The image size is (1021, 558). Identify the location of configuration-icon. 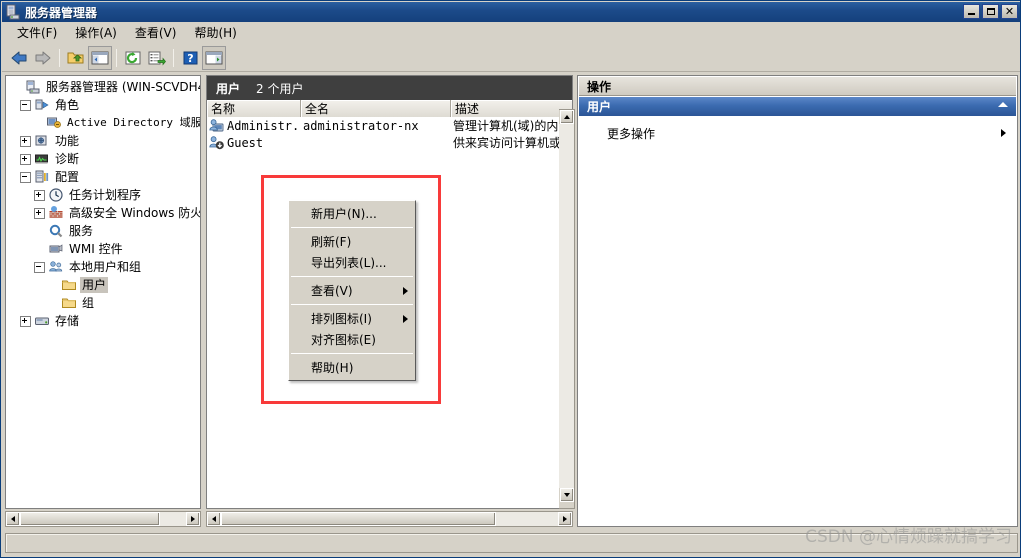
(42, 177).